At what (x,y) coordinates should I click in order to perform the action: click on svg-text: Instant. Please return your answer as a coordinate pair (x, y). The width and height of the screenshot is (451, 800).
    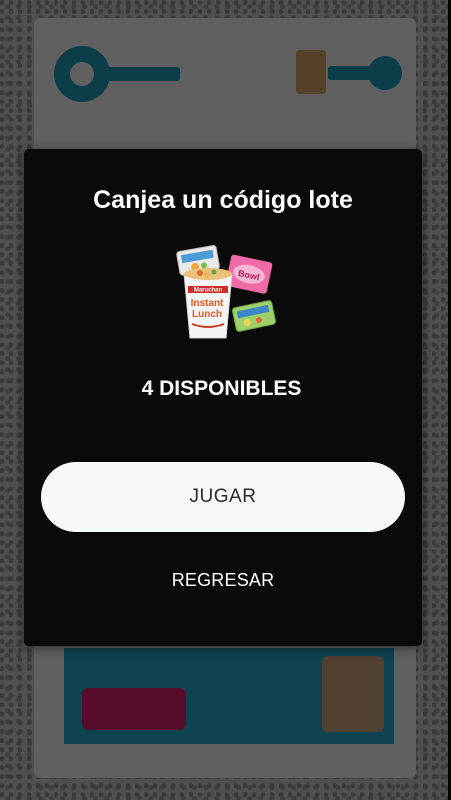
    Looking at the image, I should click on (207, 303).